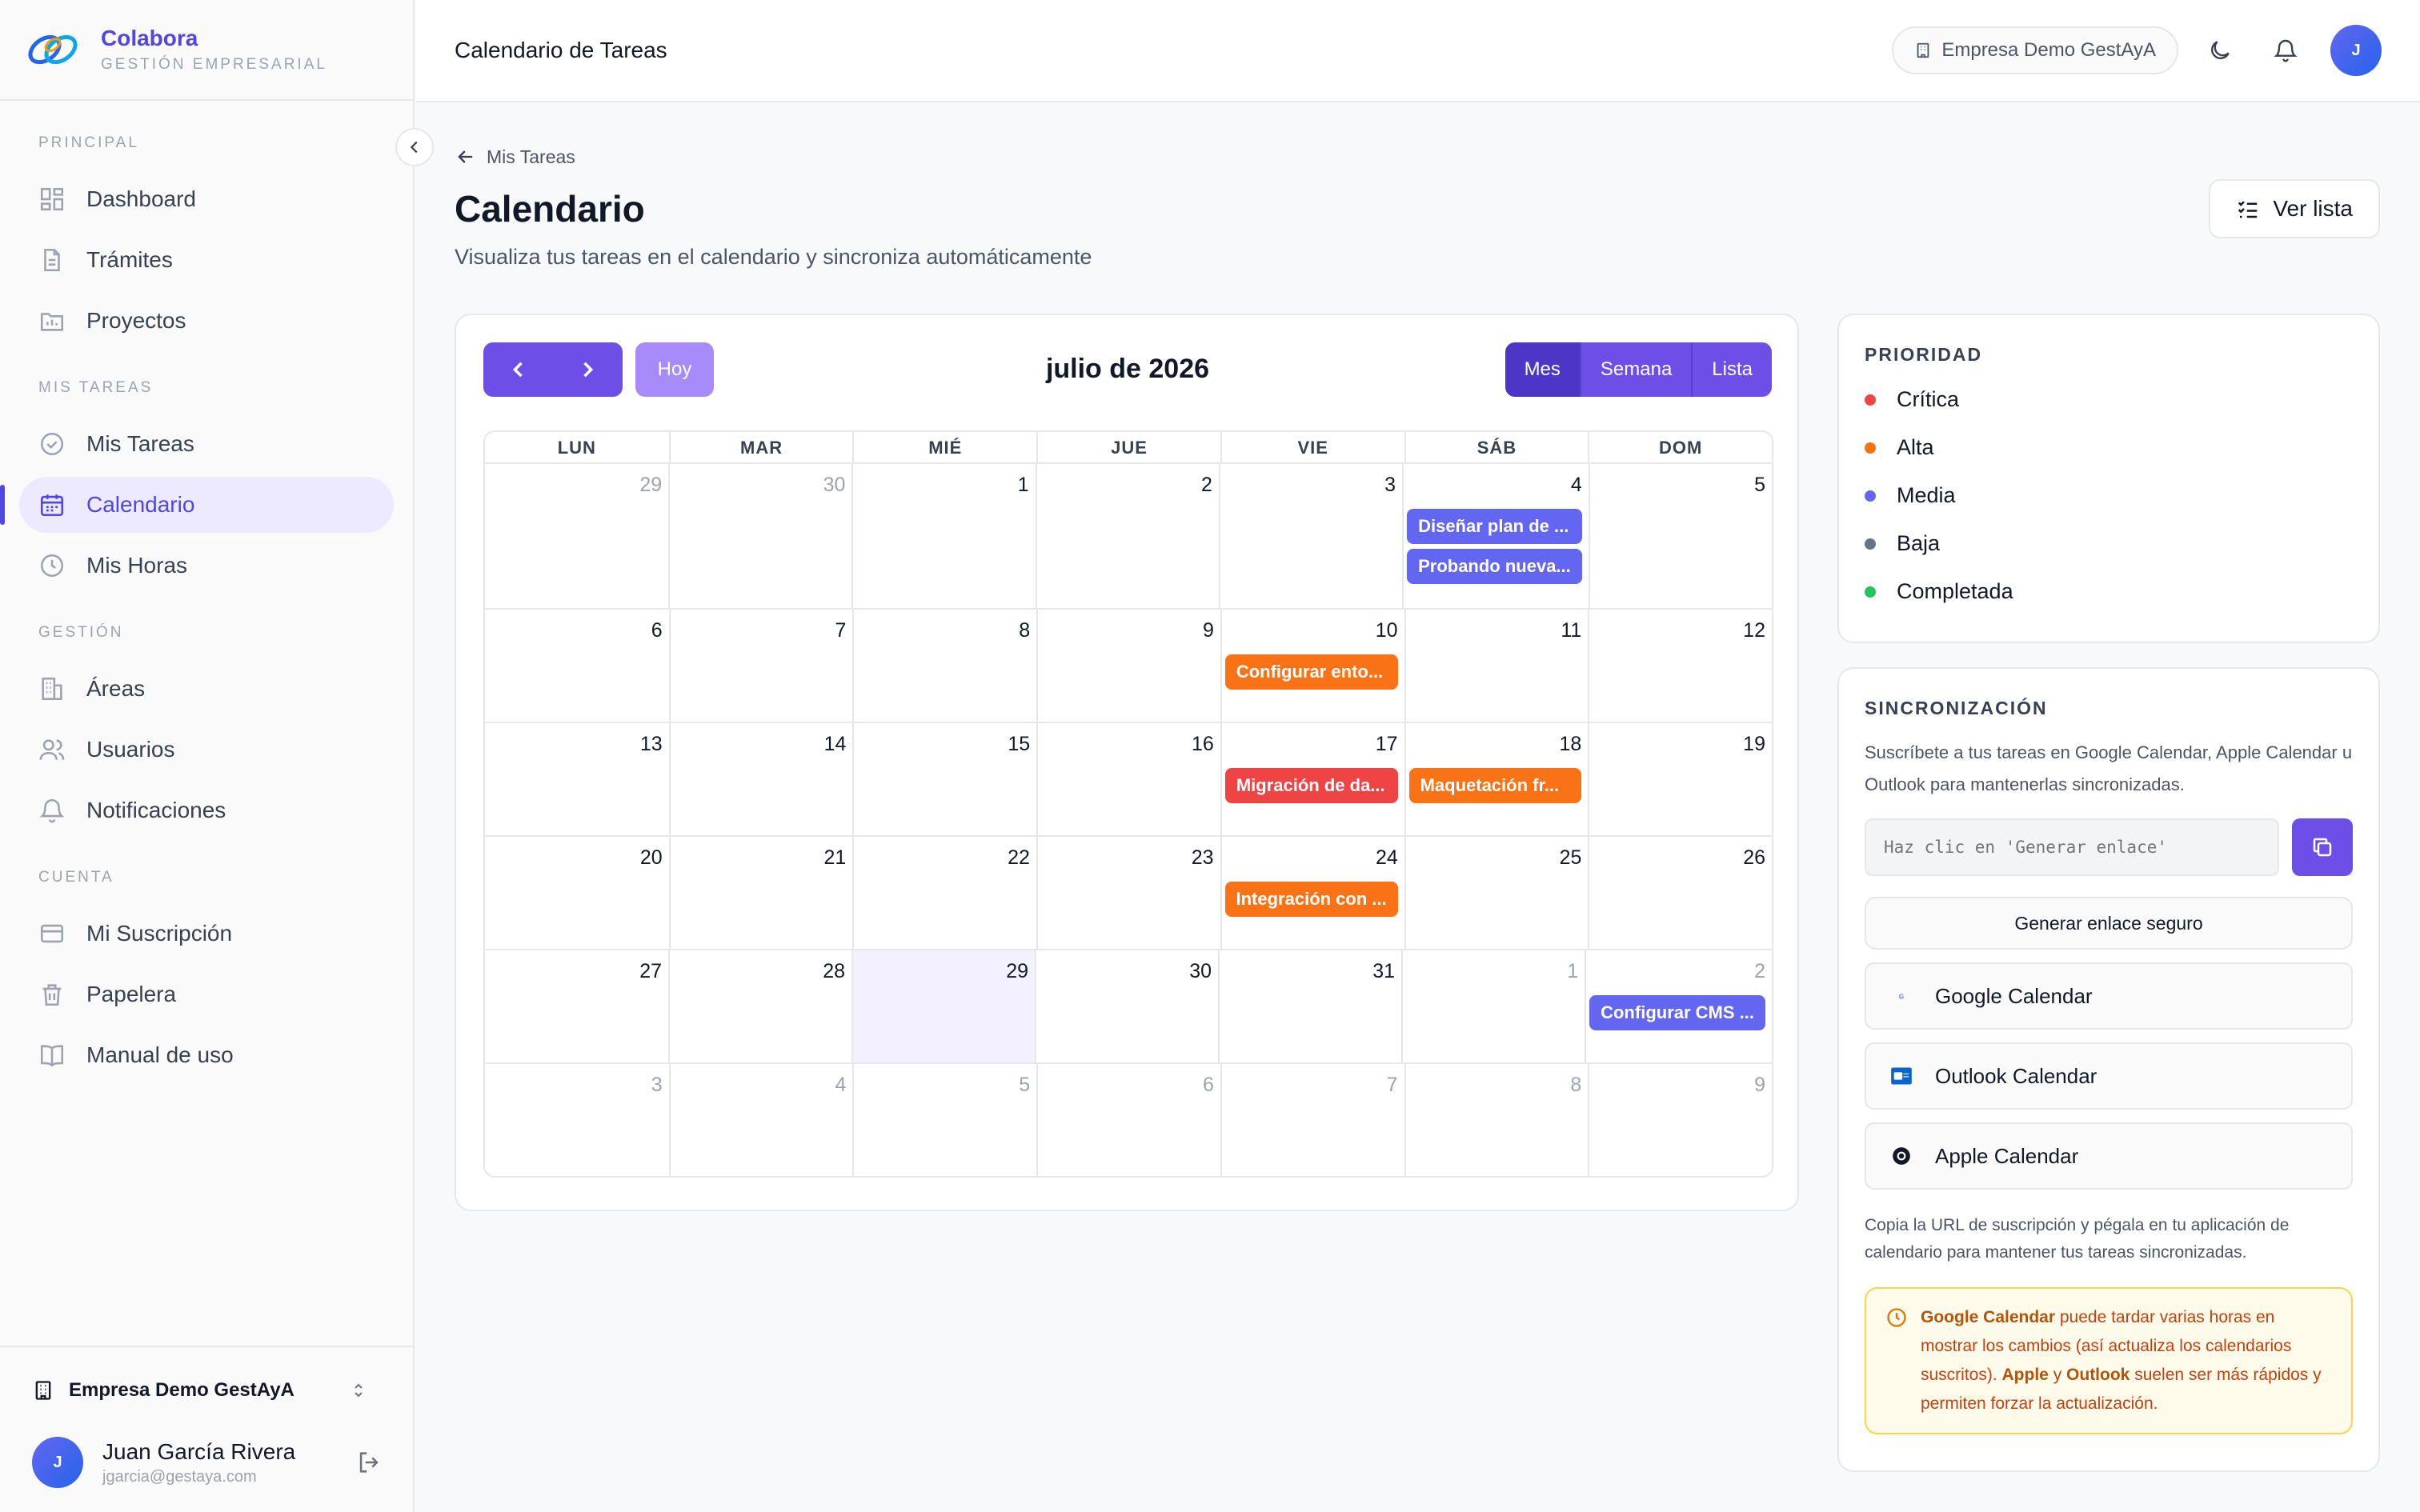 The height and width of the screenshot is (1512, 2420). What do you see at coordinates (1309, 1006) in the screenshot?
I see `calendar-day: 31` at bounding box center [1309, 1006].